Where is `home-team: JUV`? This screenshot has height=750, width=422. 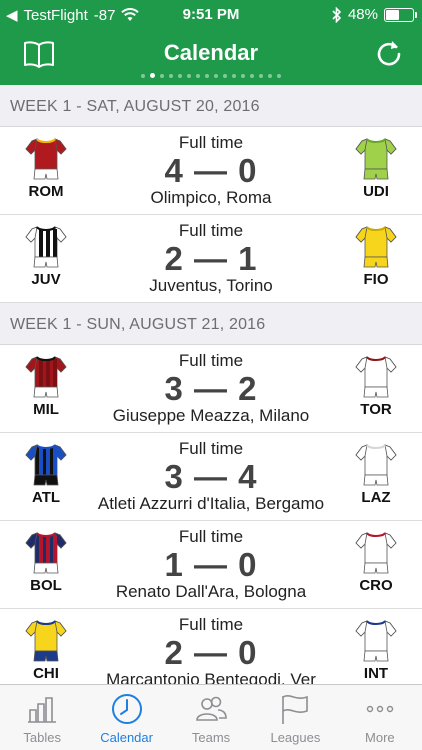 home-team: JUV is located at coordinates (46, 255).